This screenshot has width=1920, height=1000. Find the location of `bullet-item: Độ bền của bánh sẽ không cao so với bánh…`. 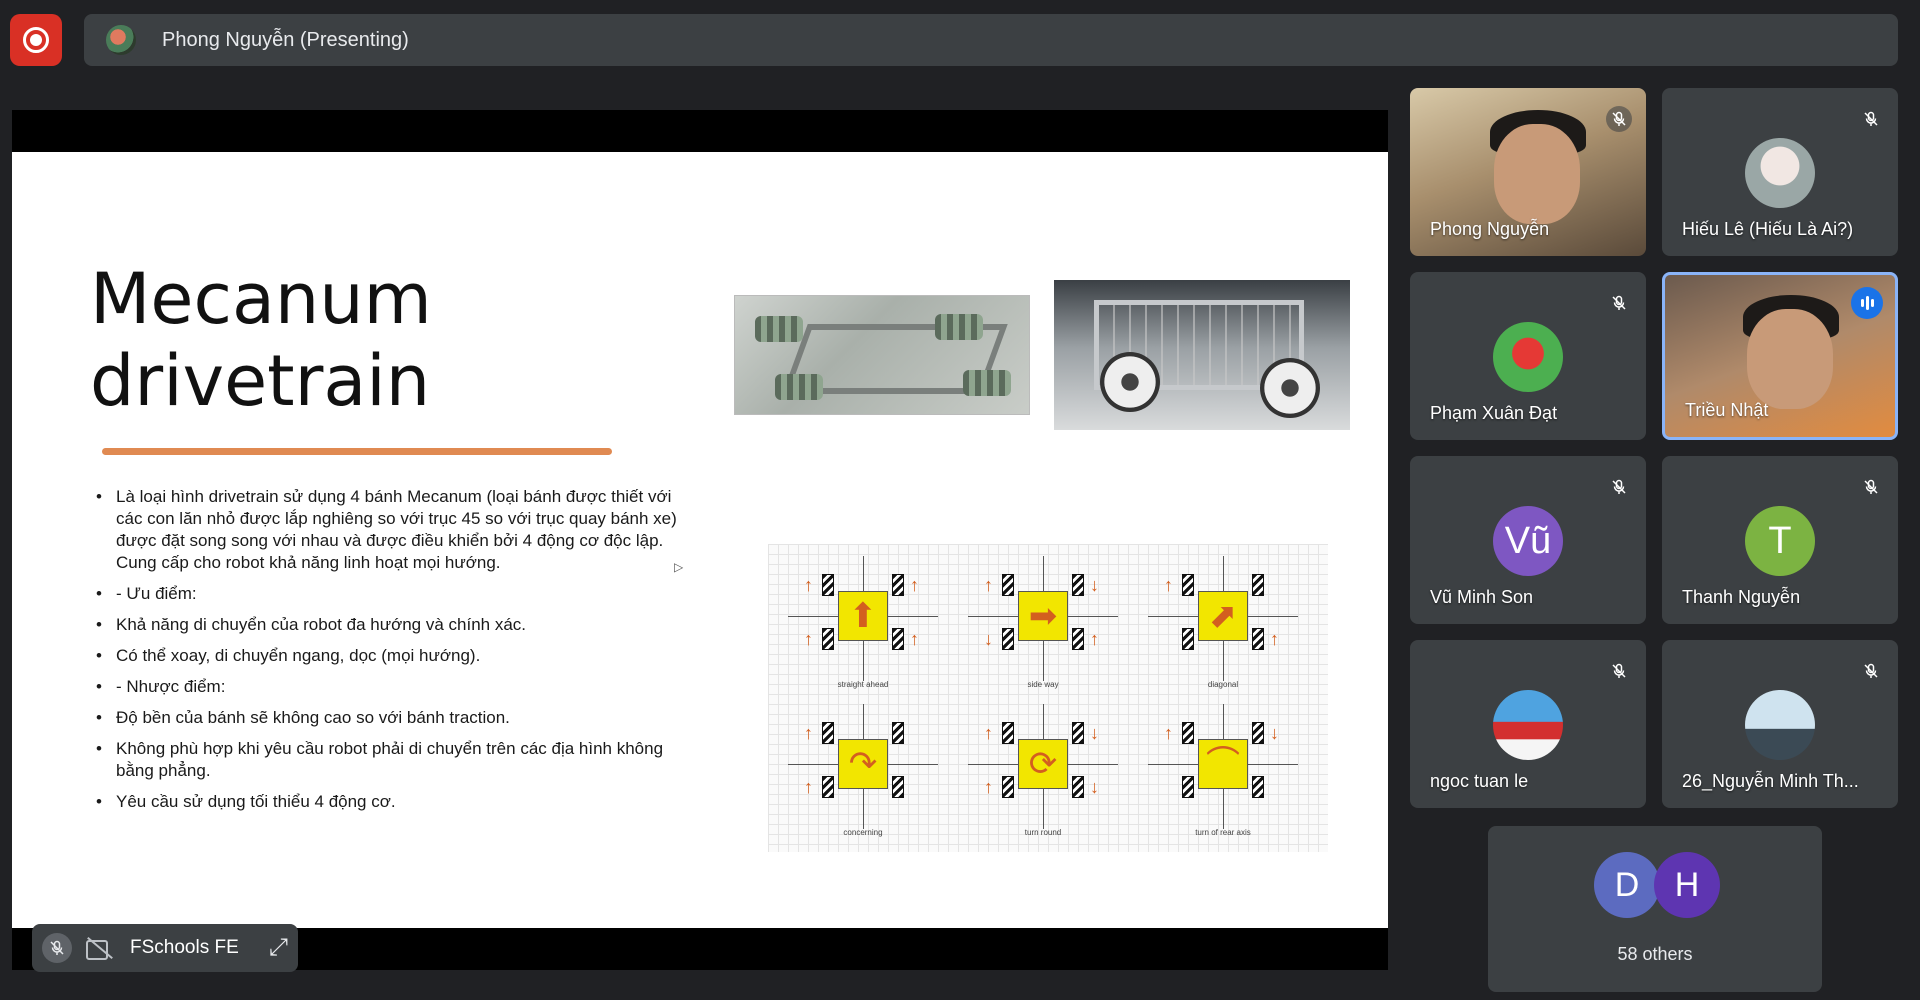

bullet-item: Độ bền của bánh sẽ không cao so với bánh… is located at coordinates (390, 718).